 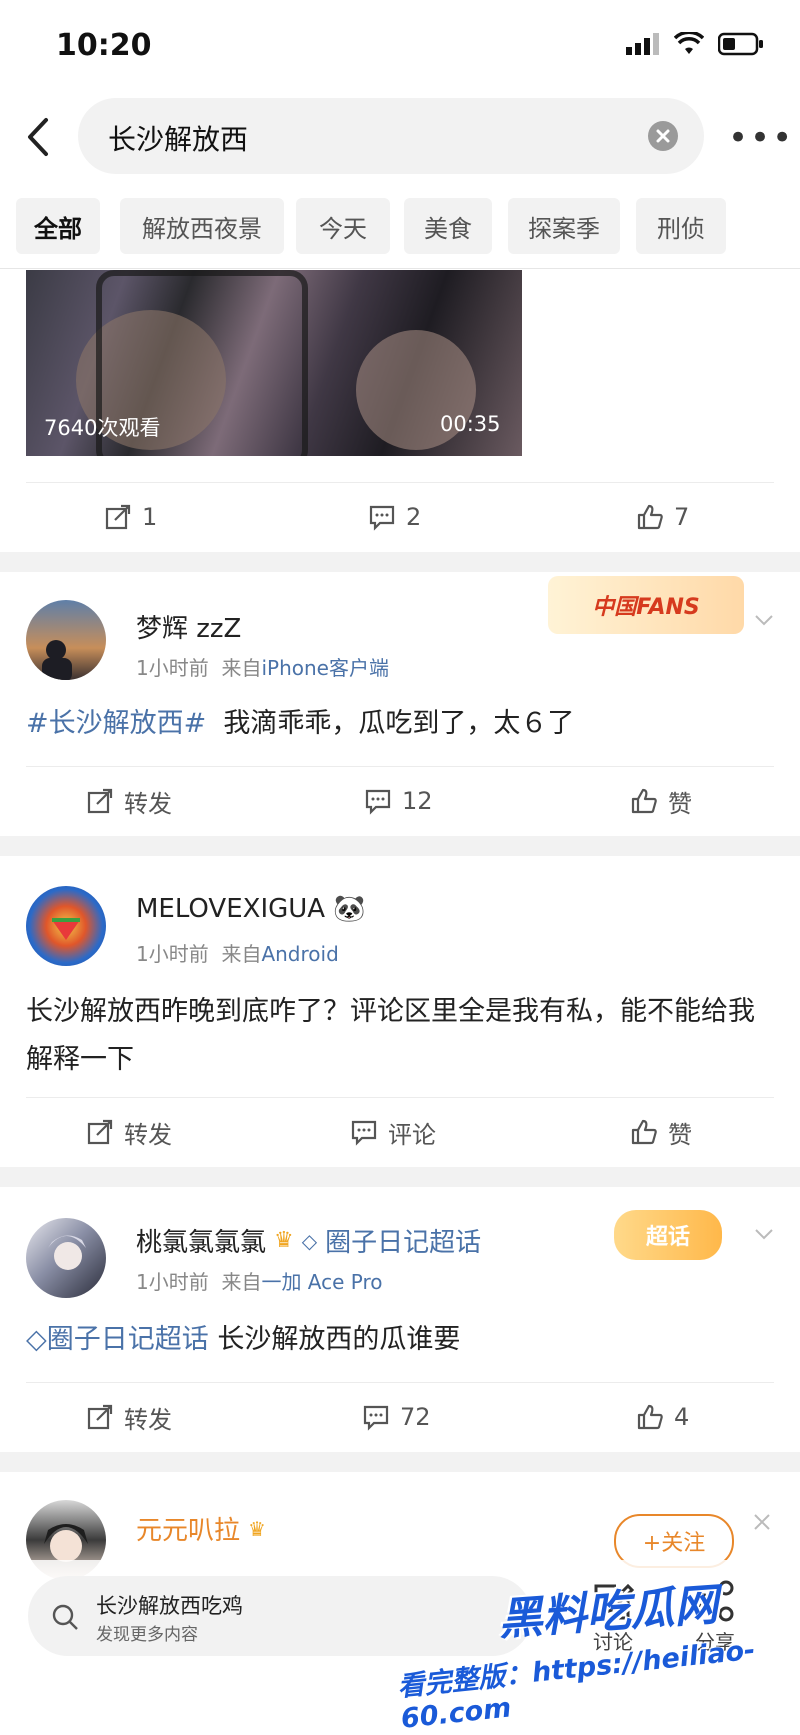 What do you see at coordinates (104, 45) in the screenshot?
I see `status-time: 10:20` at bounding box center [104, 45].